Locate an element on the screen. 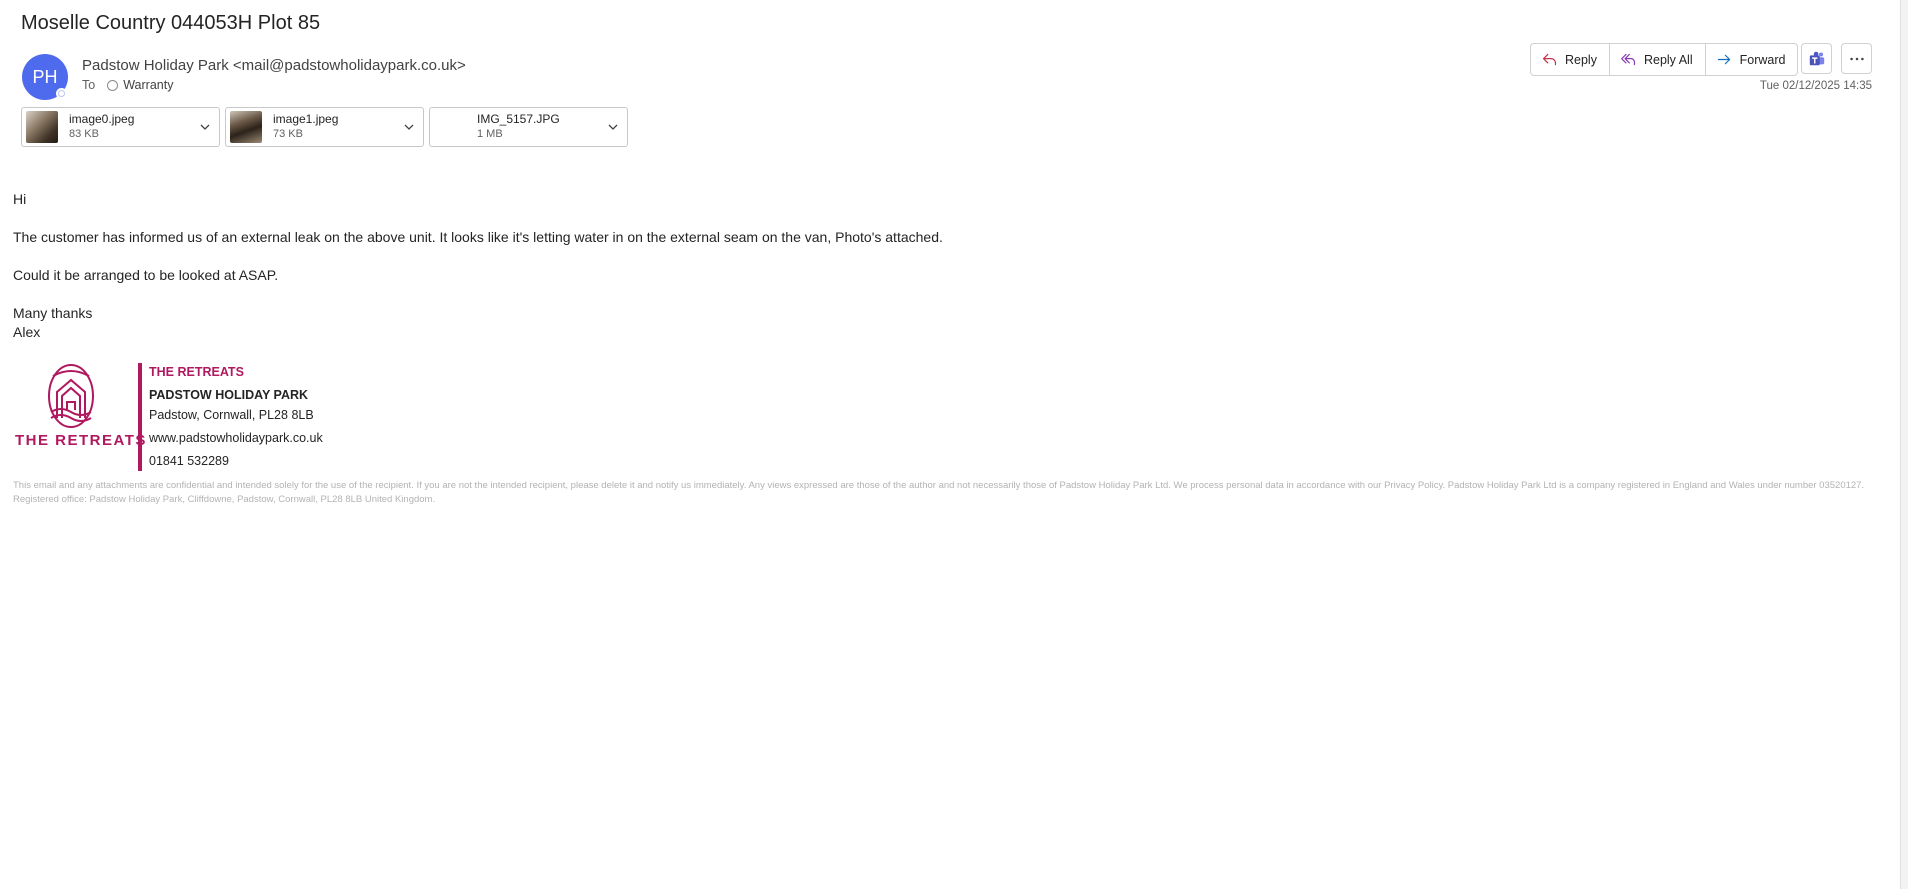 Image resolution: width=1908 pixels, height=889 pixels. sent-date: Tue 02/12/2025 14:35 is located at coordinates (1815, 86).